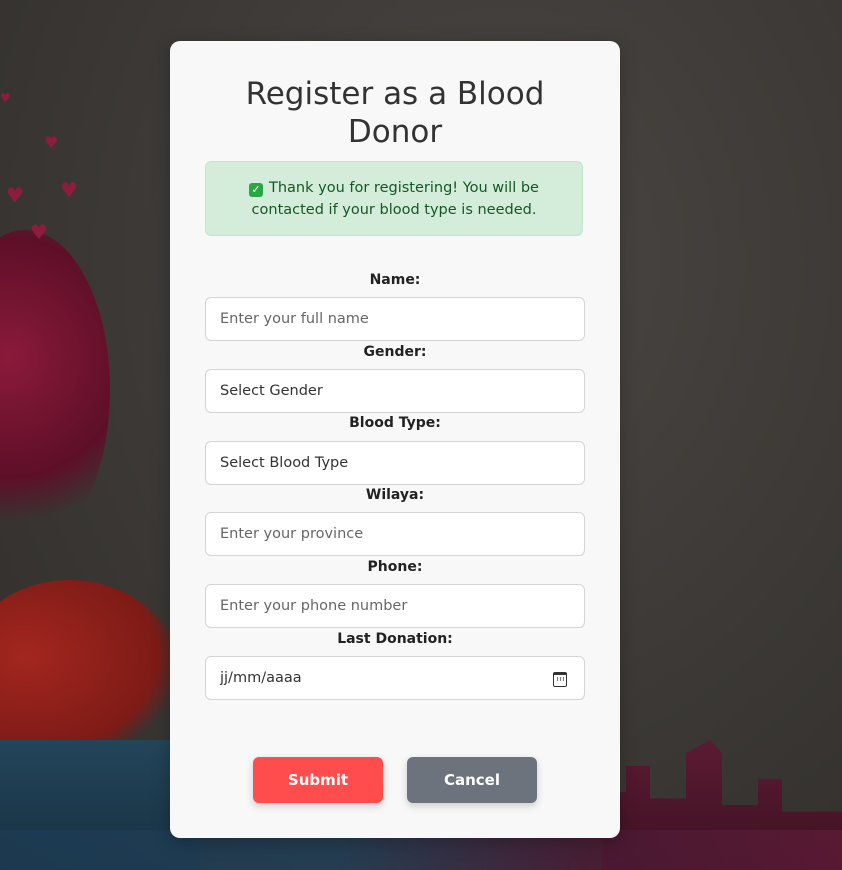 This screenshot has width=842, height=870. I want to click on blood-type-select: Select Blood Type, so click(395, 463).